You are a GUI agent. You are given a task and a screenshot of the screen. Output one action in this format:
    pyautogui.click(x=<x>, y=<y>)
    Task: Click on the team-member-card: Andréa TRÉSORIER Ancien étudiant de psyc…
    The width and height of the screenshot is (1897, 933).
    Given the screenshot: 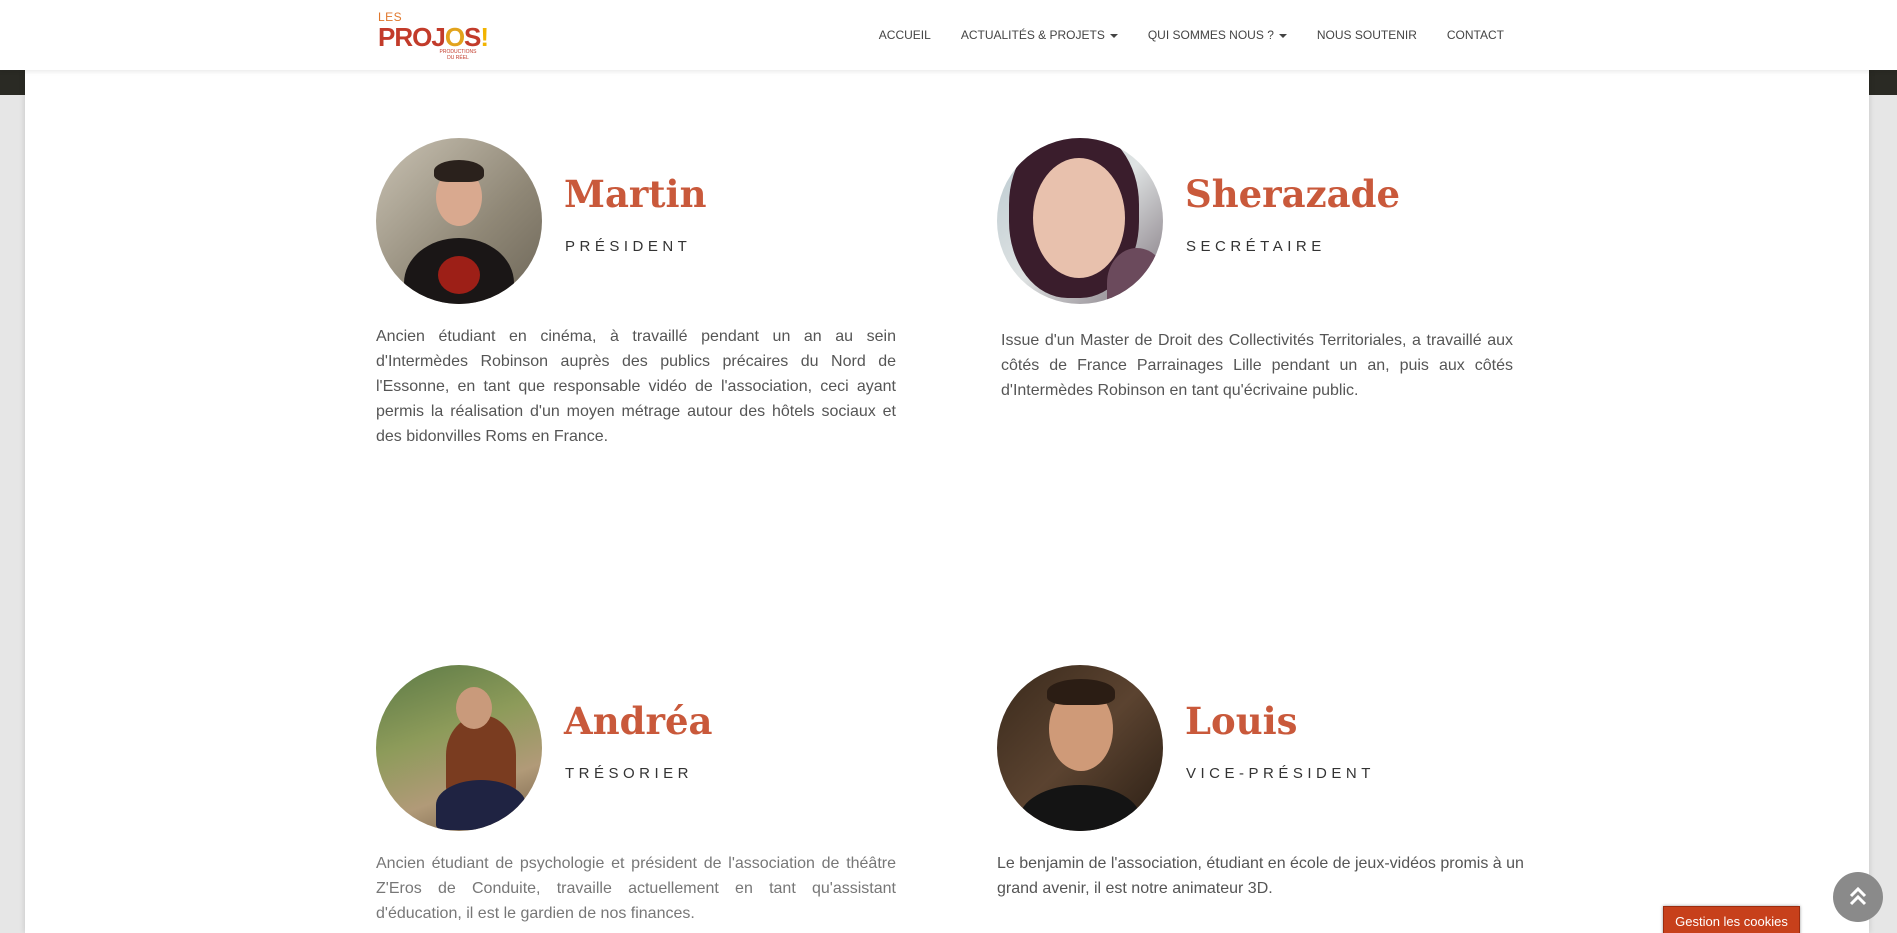 What is the action you would take?
    pyautogui.click(x=636, y=799)
    